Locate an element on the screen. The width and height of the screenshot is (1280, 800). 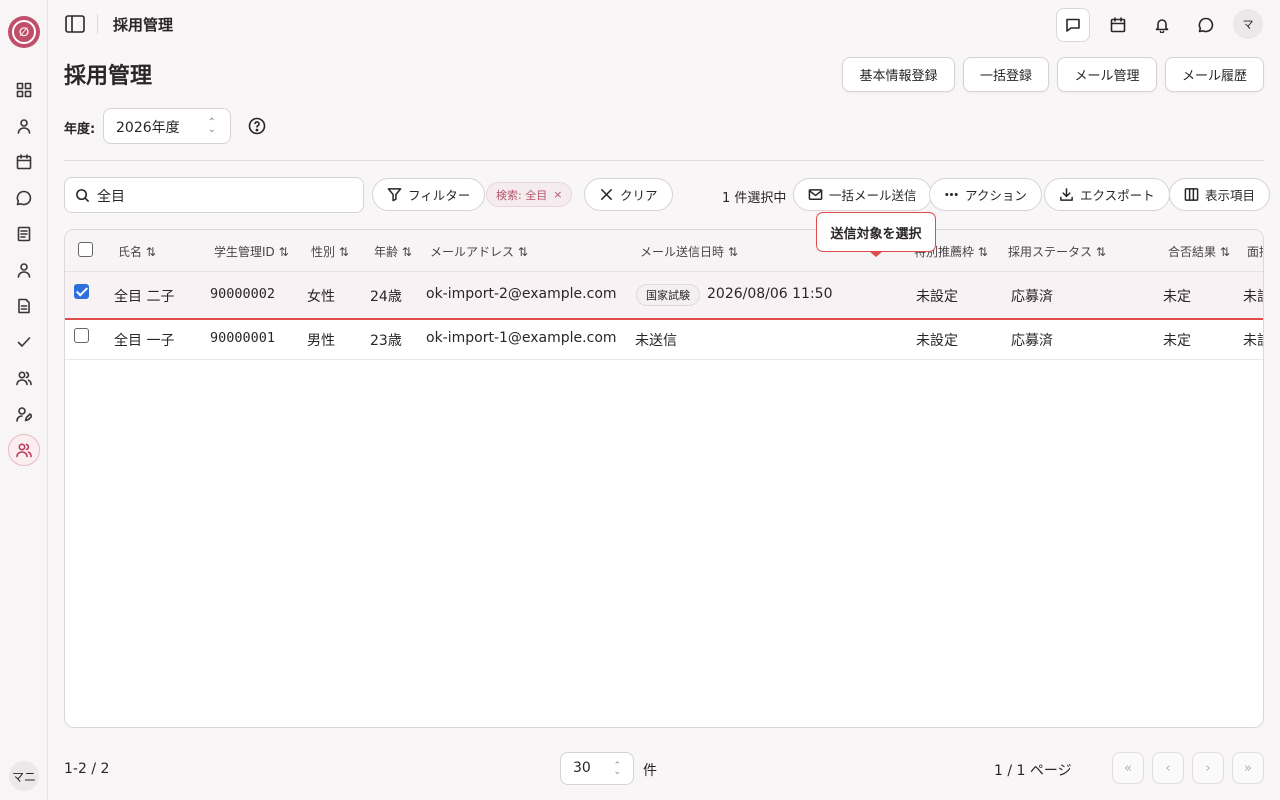
clear-button: クリア is located at coordinates (628, 194).